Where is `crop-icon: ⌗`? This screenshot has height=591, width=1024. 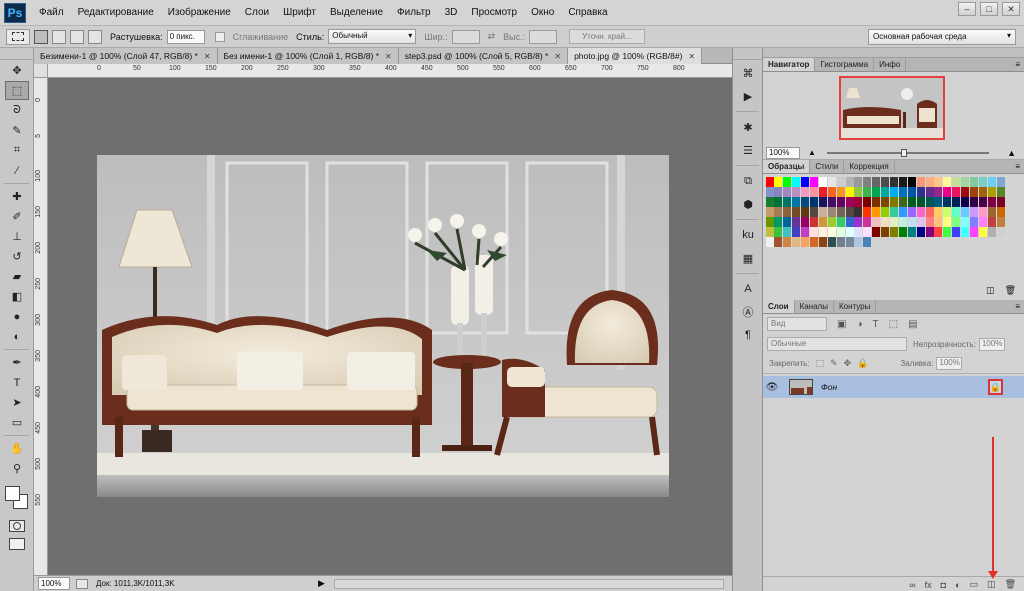 crop-icon: ⌗ is located at coordinates (17, 150).